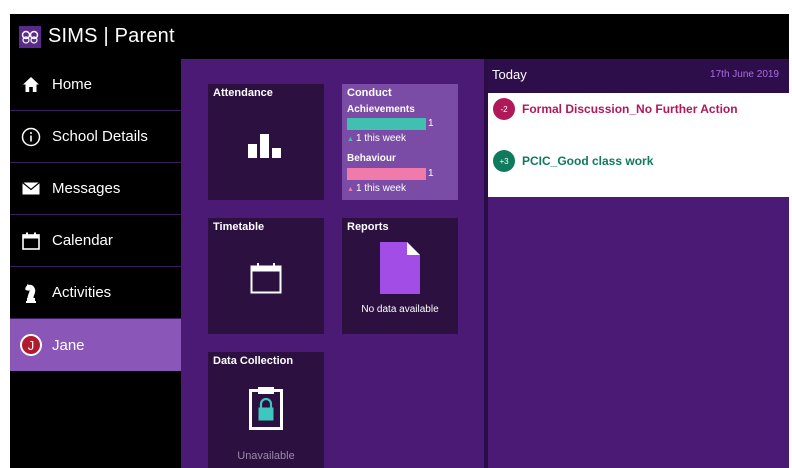 The width and height of the screenshot is (792, 468). What do you see at coordinates (744, 74) in the screenshot?
I see `today-date: 17th June 2019` at bounding box center [744, 74].